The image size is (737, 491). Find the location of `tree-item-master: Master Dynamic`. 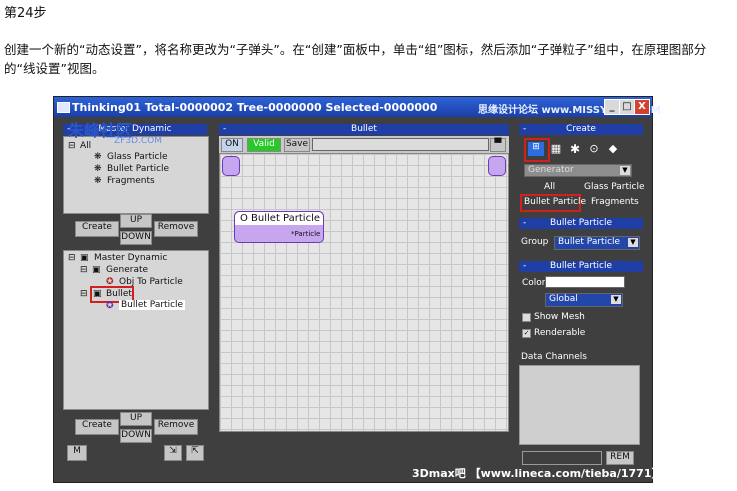

tree-item-master: Master Dynamic is located at coordinates (130, 258).